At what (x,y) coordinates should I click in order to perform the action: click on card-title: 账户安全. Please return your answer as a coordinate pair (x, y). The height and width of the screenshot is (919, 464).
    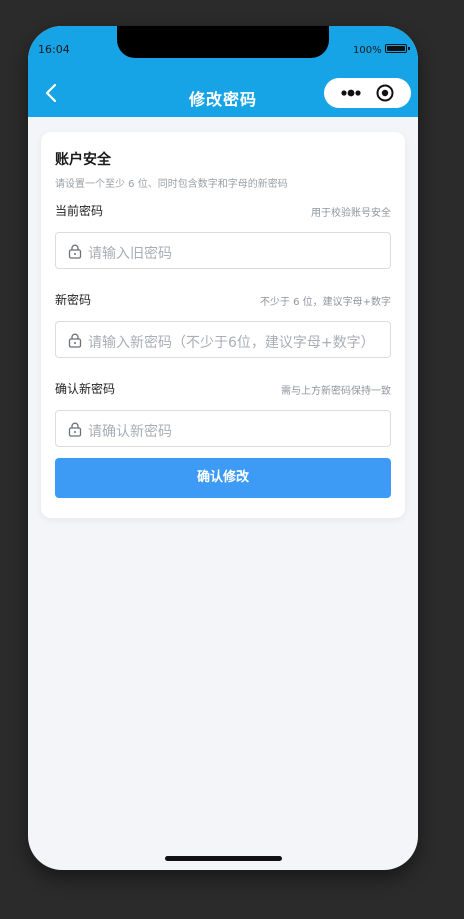
    Looking at the image, I should click on (83, 160).